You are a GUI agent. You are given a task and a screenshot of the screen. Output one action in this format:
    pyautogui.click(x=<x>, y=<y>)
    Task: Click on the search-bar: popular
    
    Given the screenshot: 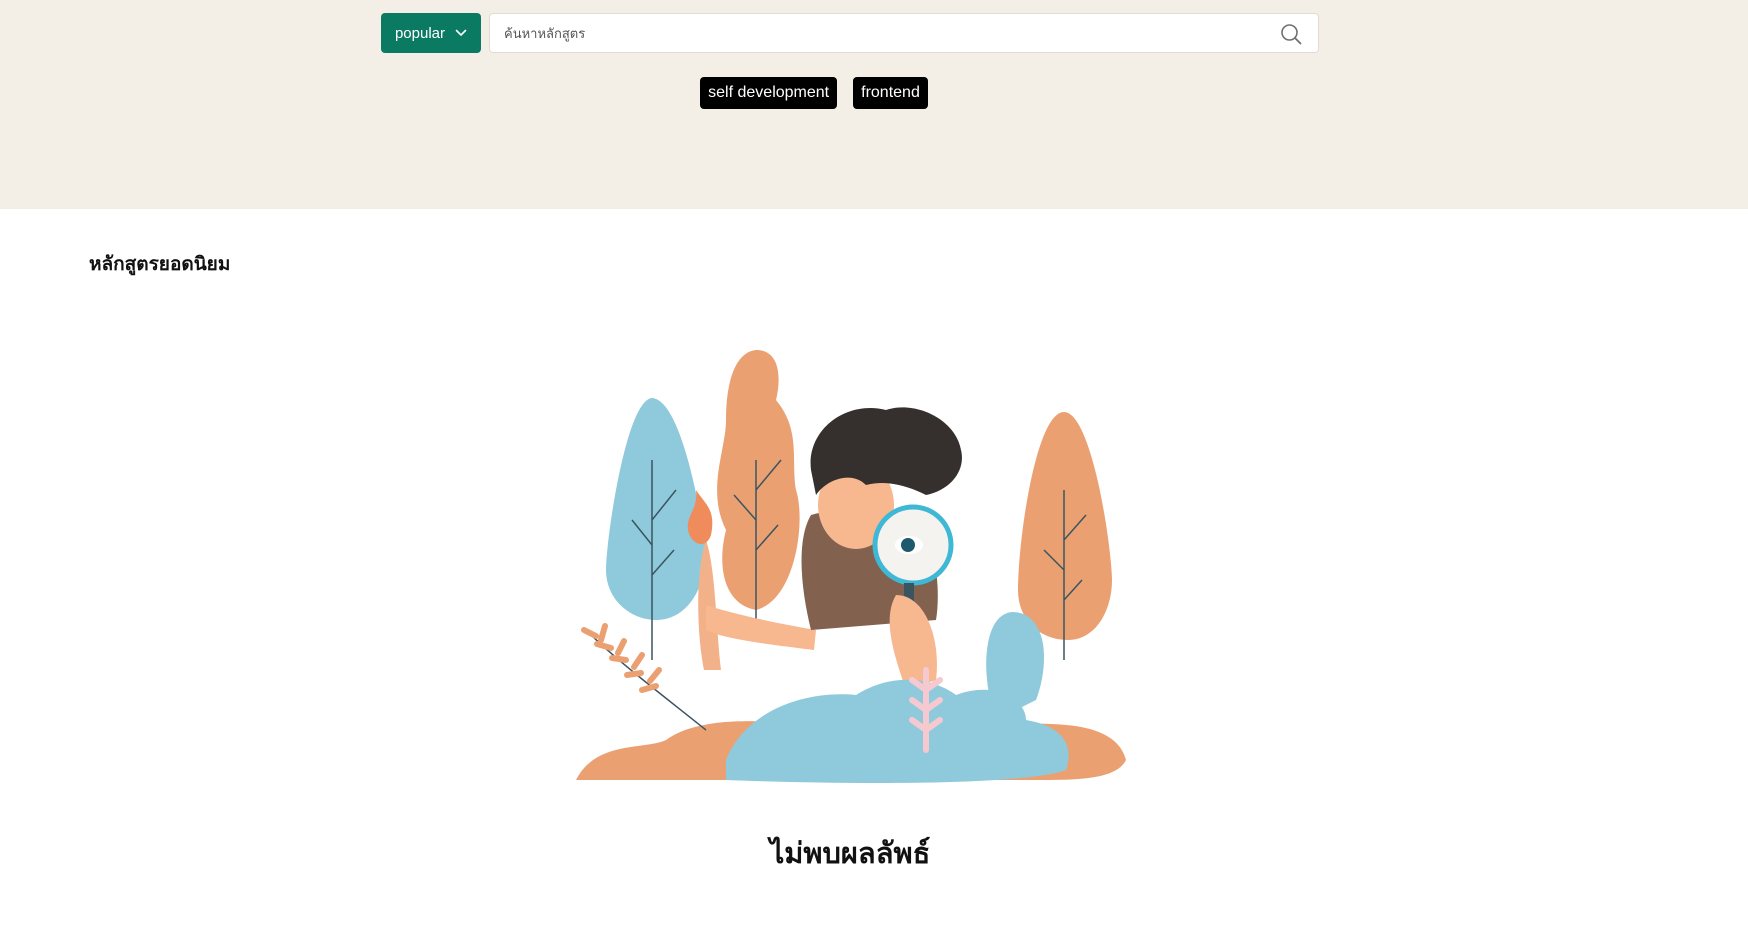 What is the action you would take?
    pyautogui.click(x=850, y=33)
    